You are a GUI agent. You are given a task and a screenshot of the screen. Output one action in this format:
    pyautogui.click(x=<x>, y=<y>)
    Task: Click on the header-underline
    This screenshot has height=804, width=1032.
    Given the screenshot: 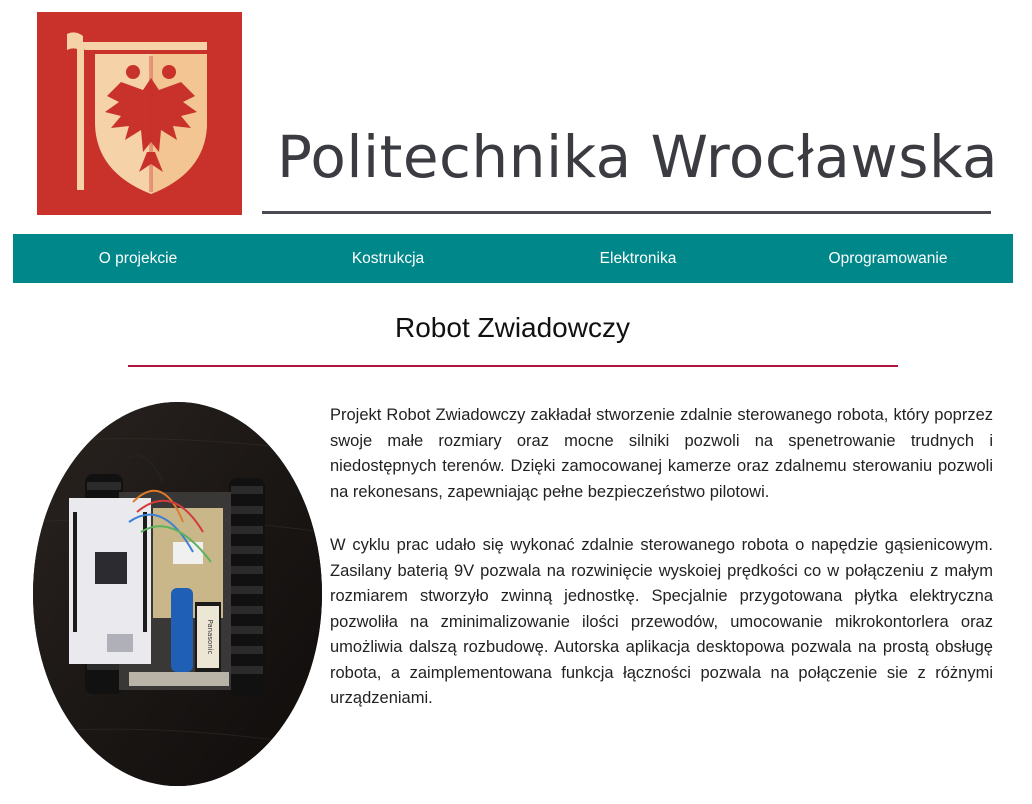 What is the action you would take?
    pyautogui.click(x=626, y=212)
    